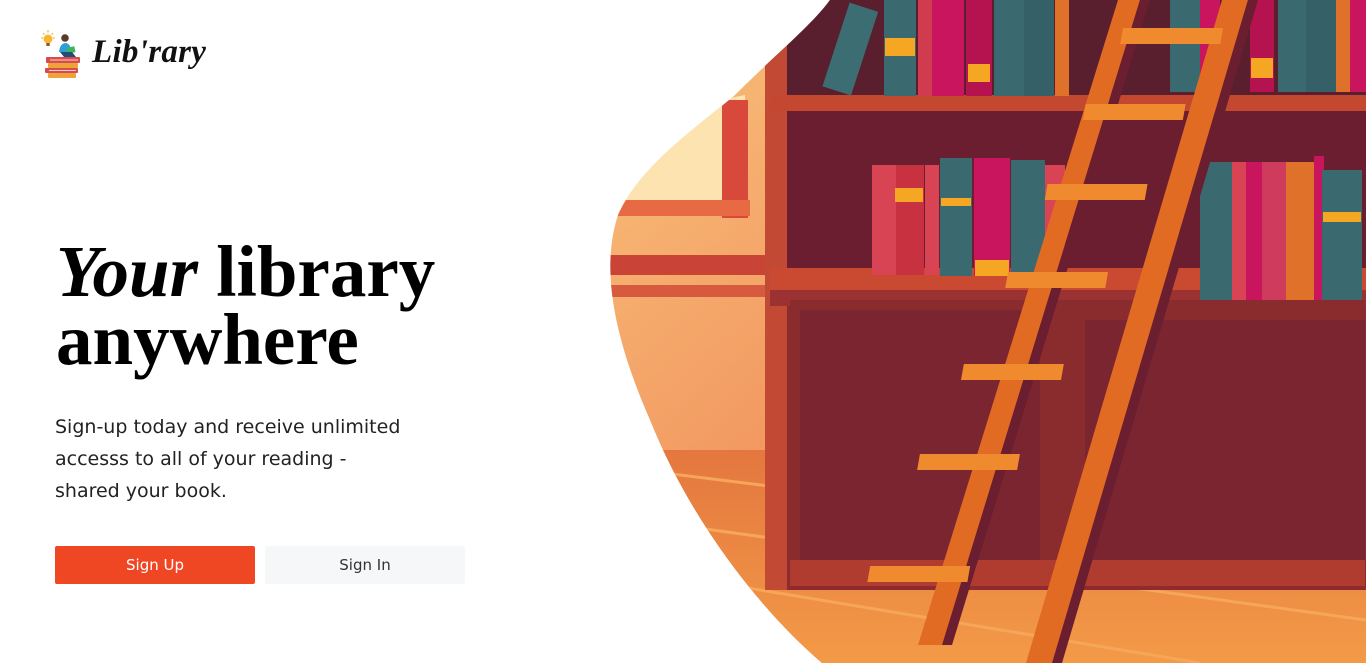 The height and width of the screenshot is (663, 1366). I want to click on brand-name: Lib'rary, so click(149, 51).